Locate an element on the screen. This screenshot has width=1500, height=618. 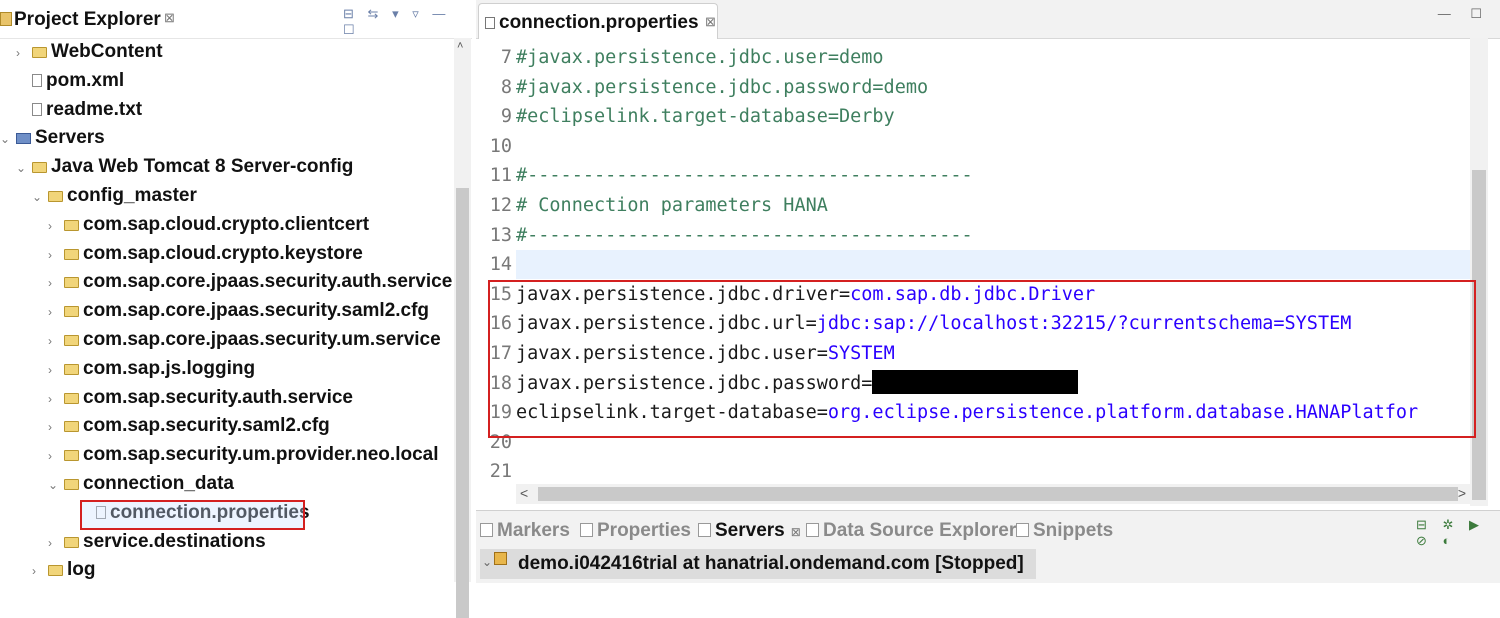
code-line: 9 #eclipselink.target-database=Derby is located at coordinates (685, 116).